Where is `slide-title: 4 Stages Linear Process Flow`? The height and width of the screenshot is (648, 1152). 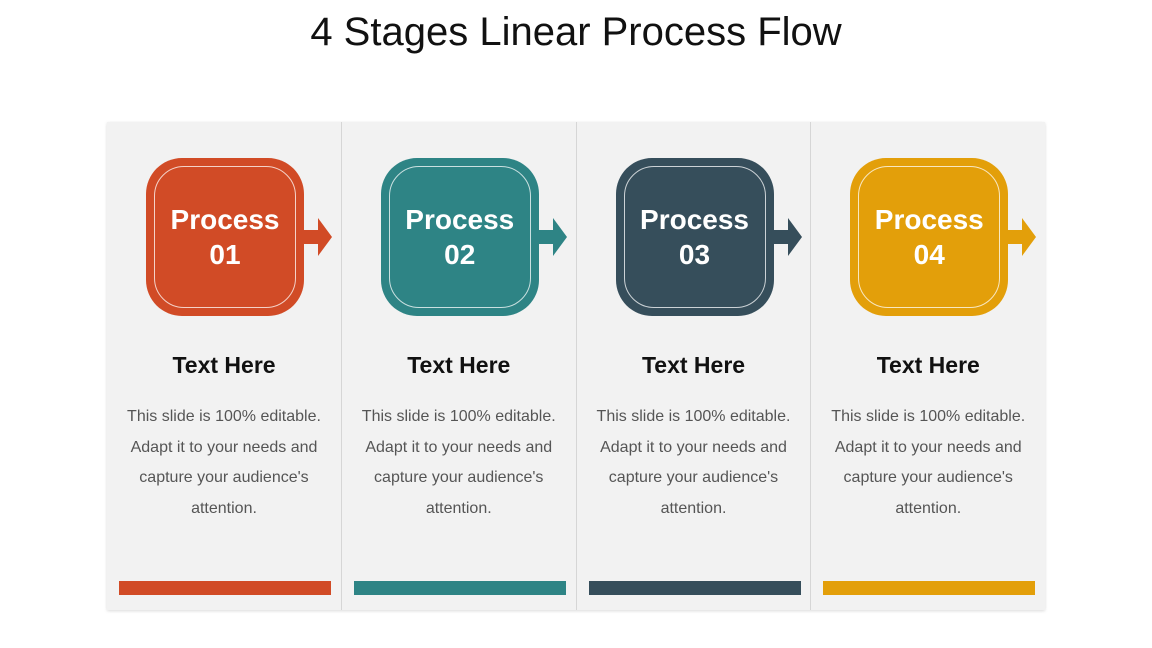 slide-title: 4 Stages Linear Process Flow is located at coordinates (576, 32).